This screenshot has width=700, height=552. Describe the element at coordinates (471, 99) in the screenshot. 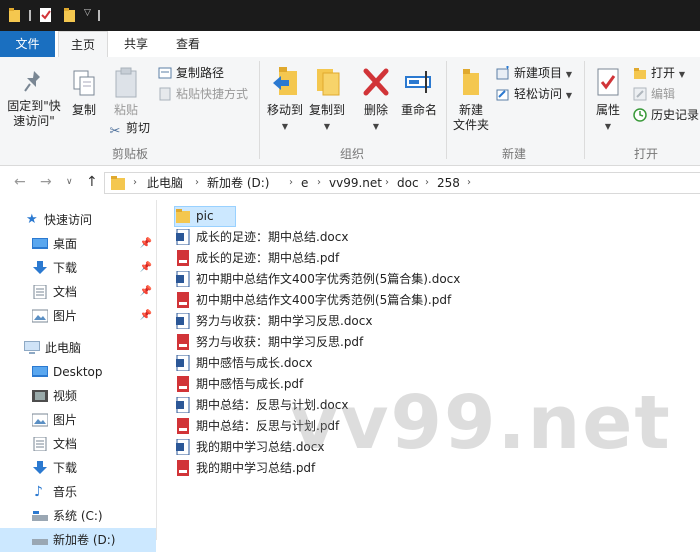

I see `new-folder-button: 新建 文件夹` at that location.